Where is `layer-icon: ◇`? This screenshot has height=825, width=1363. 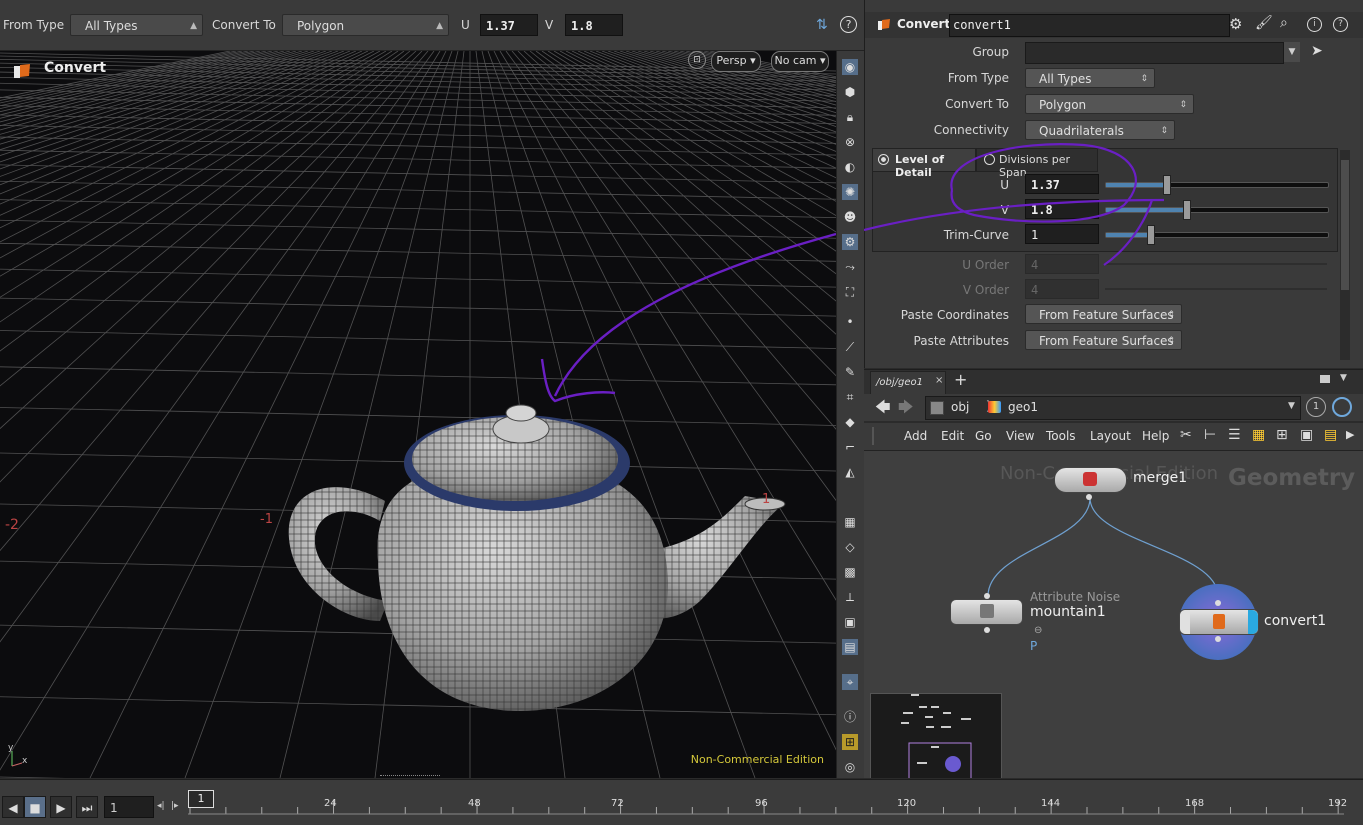 layer-icon: ◇ is located at coordinates (850, 547).